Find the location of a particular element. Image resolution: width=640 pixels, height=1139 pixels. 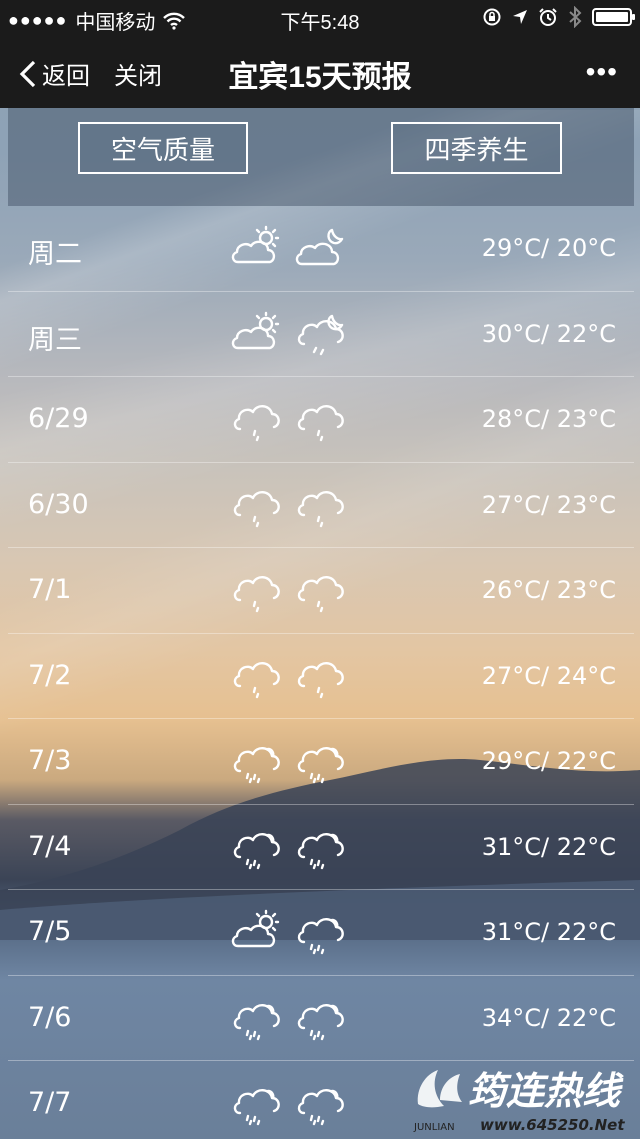

forecast-row: 7/4 31°C/ 22°C is located at coordinates (320, 848).